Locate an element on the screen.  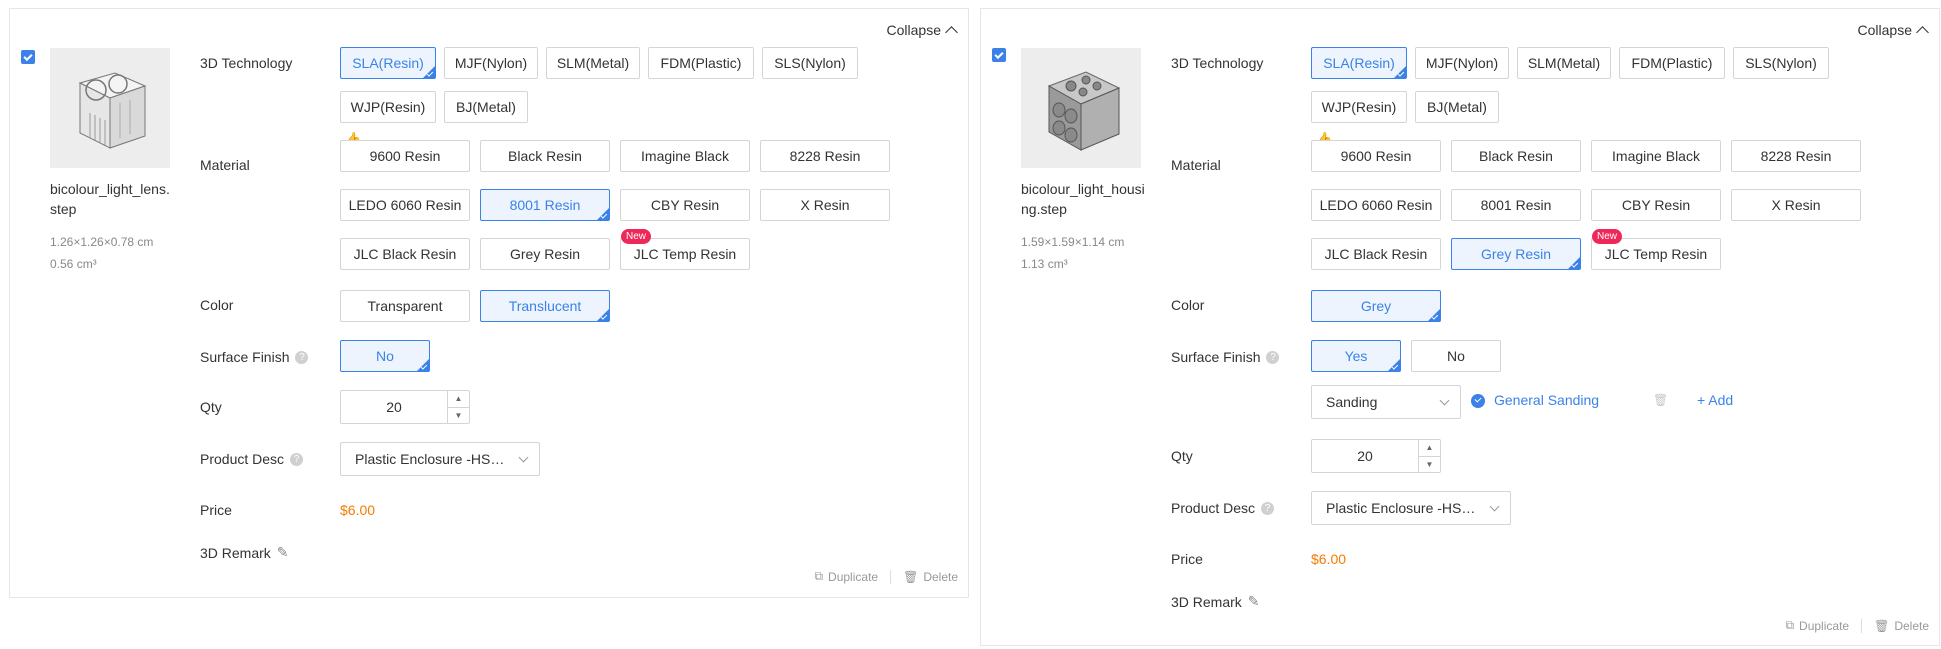
collapse-label: Collapse is located at coordinates (1884, 30).